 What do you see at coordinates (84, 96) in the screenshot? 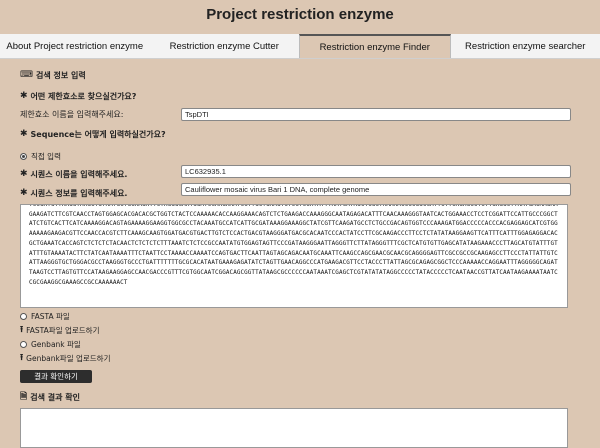
I see `question-enzyme-text: 어떤 제한효소로 찾으실건가요?` at bounding box center [84, 96].